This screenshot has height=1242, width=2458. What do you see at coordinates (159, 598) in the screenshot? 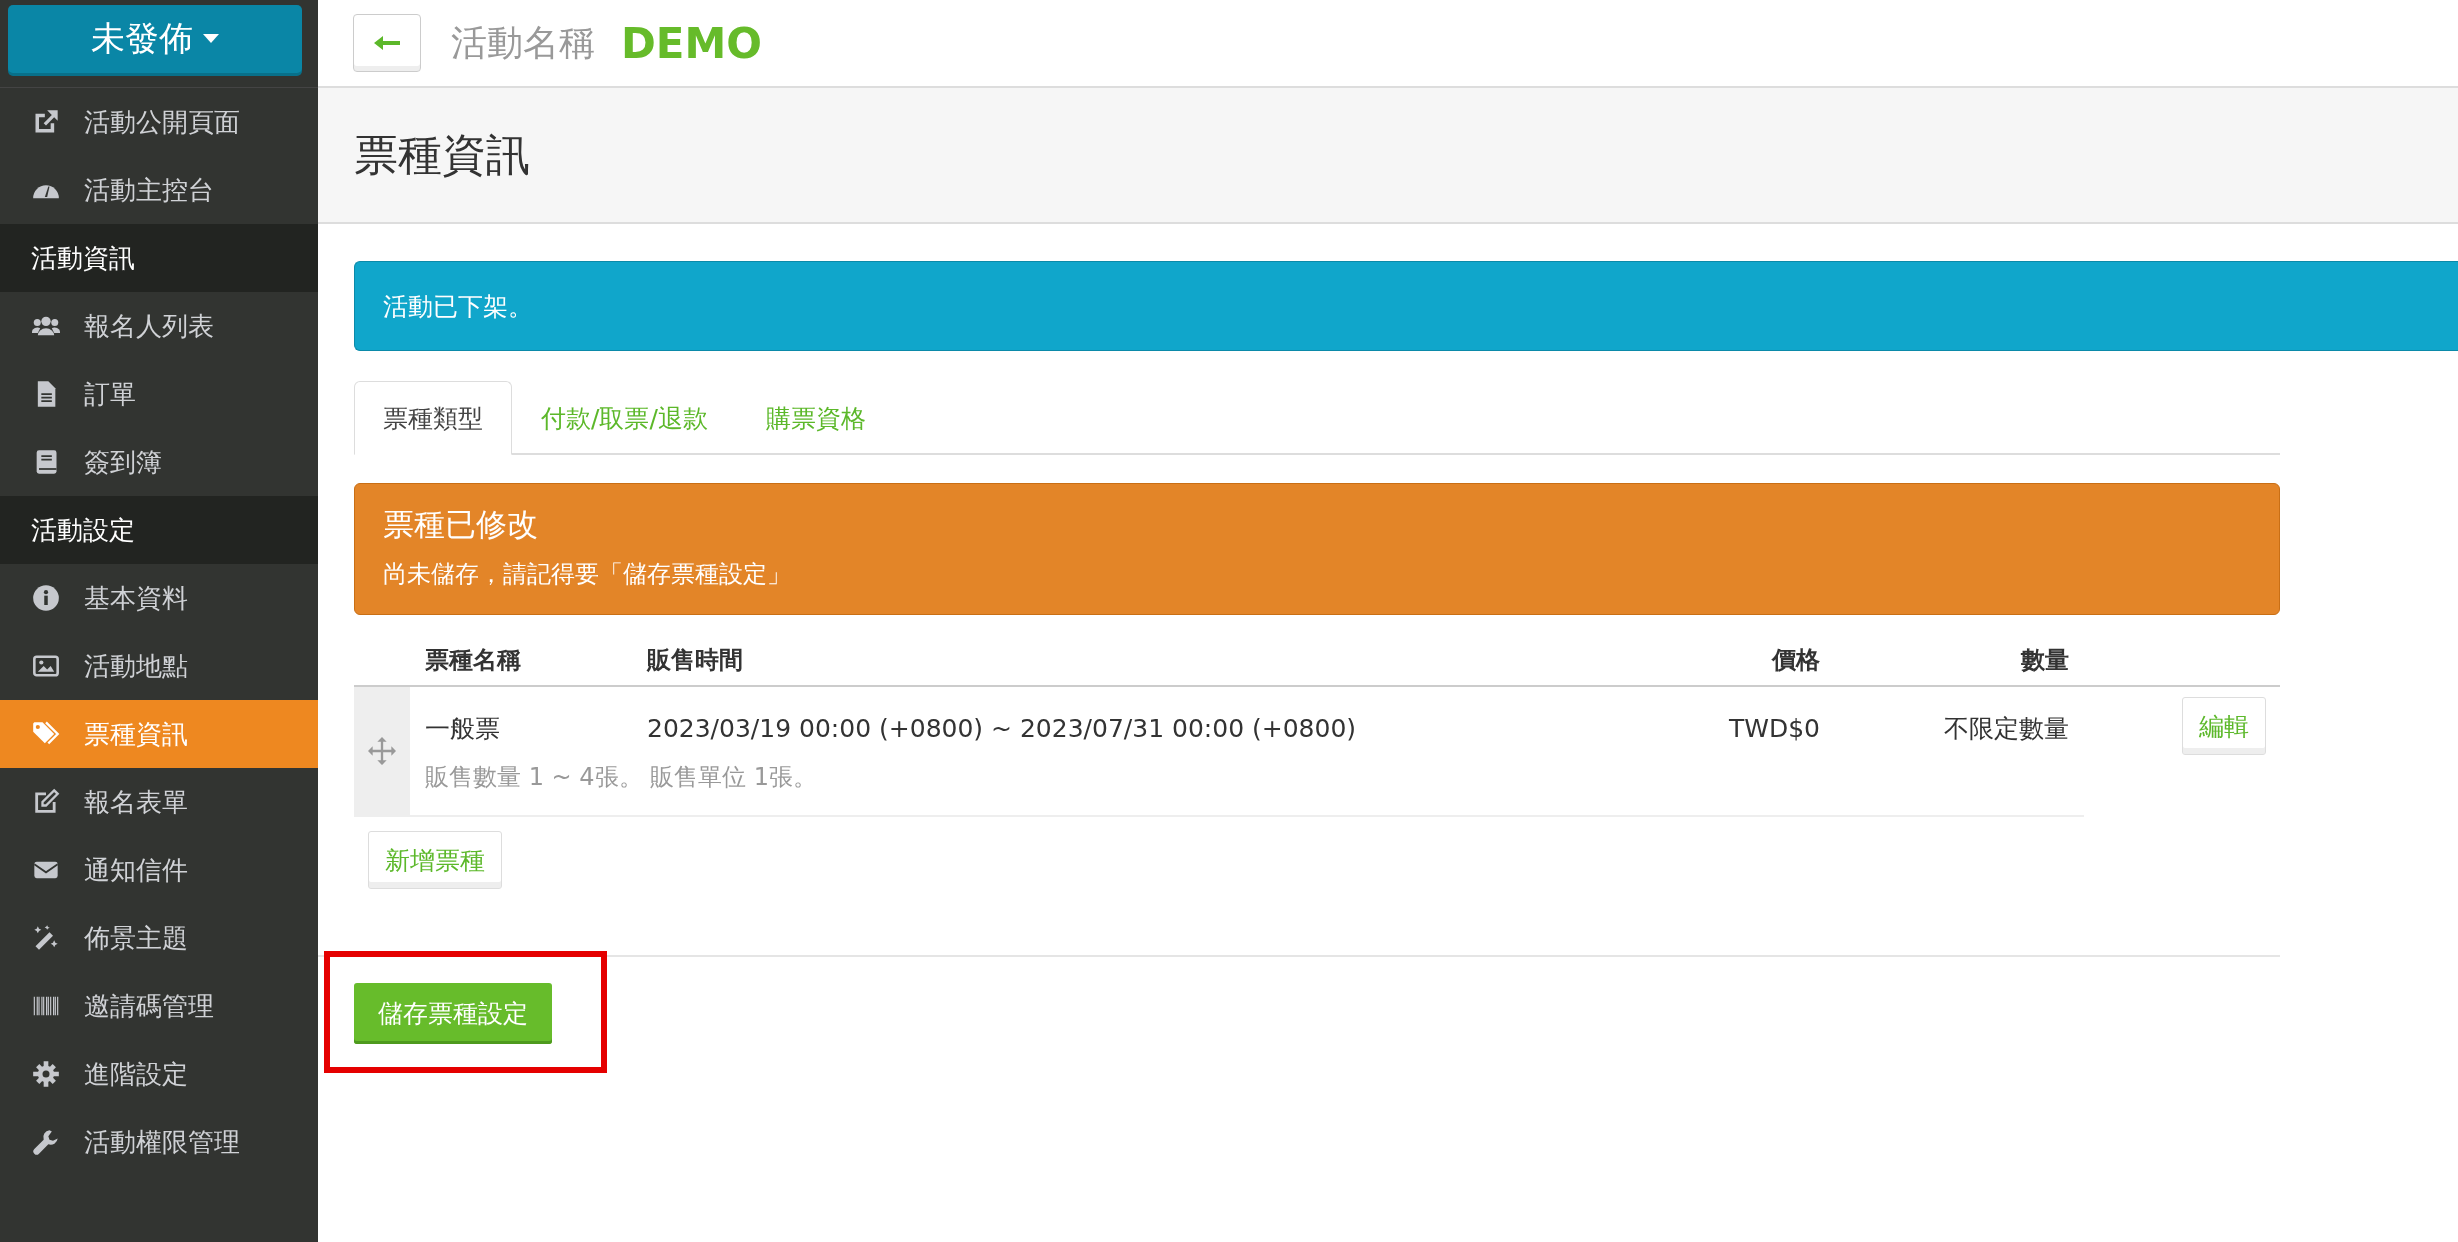
I see `sidebar-item: 基本資料` at bounding box center [159, 598].